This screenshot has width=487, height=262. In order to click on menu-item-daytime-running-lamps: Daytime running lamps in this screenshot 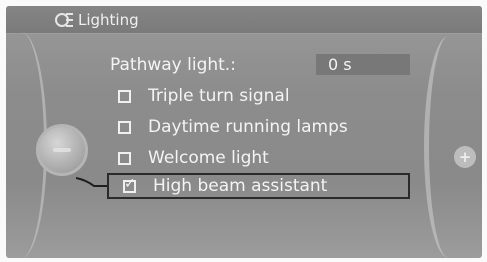, I will do `click(229, 127)`.